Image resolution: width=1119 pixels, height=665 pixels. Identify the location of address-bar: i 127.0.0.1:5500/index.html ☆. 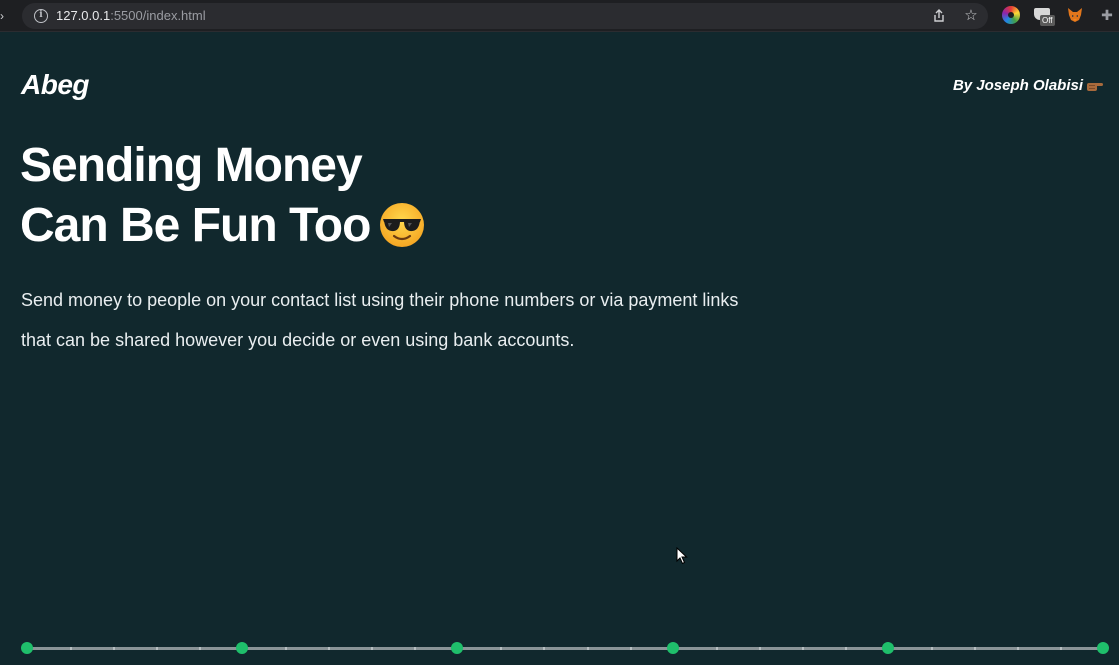
(505, 16).